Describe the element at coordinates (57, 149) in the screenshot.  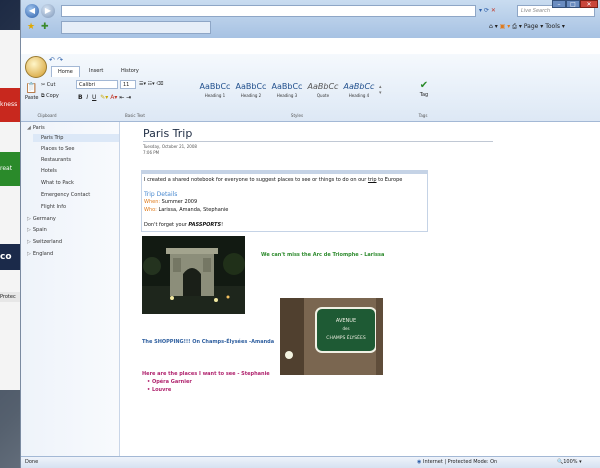
I see `sidebar-item-places-to-see: Places to See` at that location.